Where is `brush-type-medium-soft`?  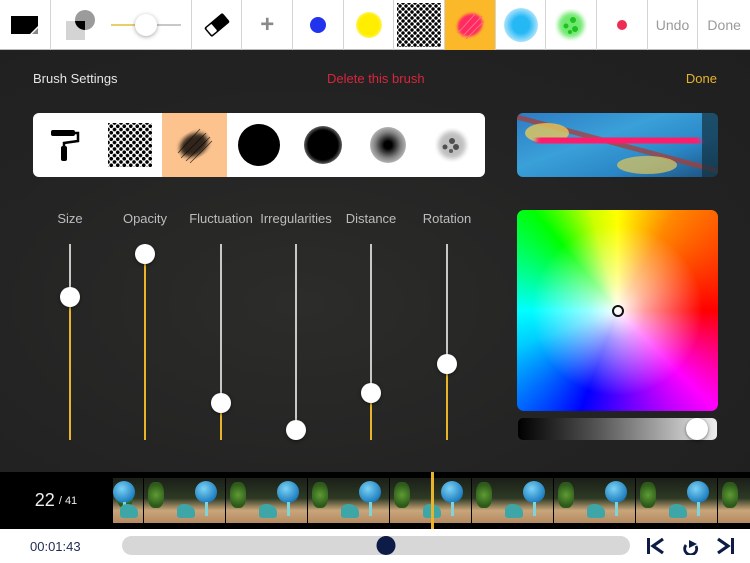 brush-type-medium-soft is located at coordinates (323, 145).